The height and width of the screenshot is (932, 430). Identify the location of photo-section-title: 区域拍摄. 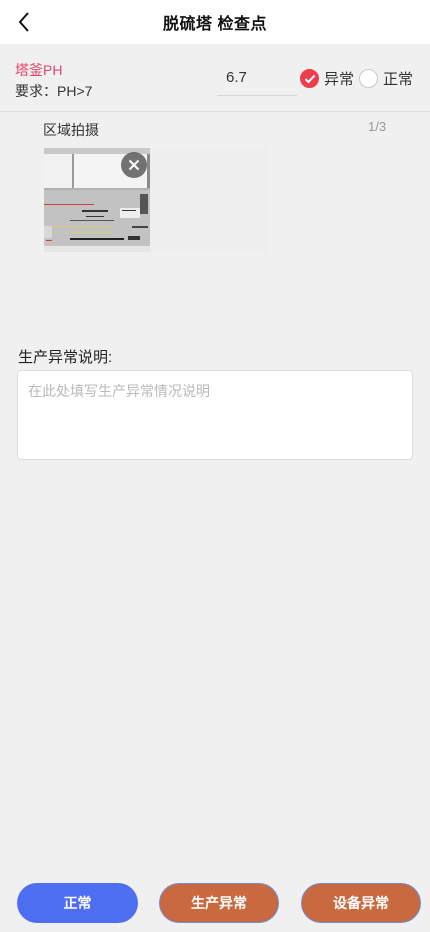
(71, 130).